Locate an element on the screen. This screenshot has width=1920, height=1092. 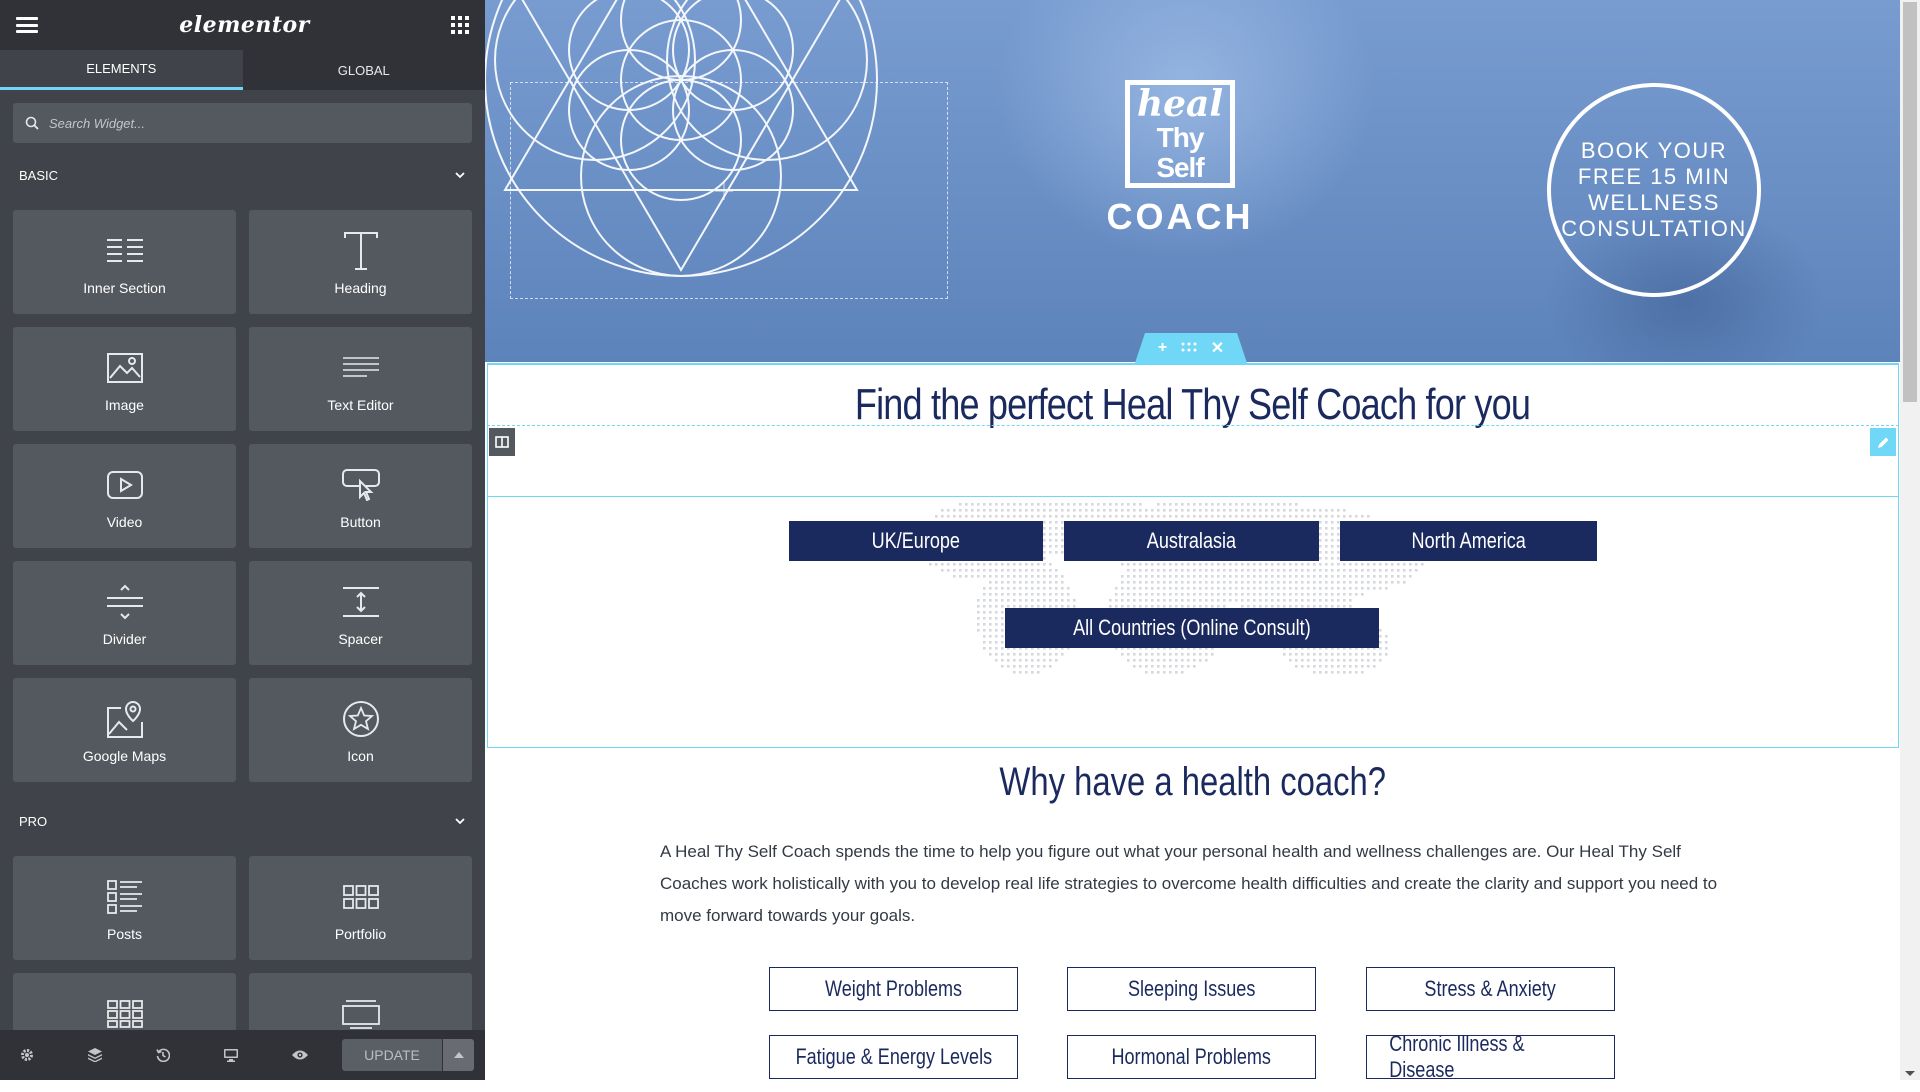
columns-icon is located at coordinates (502, 442).